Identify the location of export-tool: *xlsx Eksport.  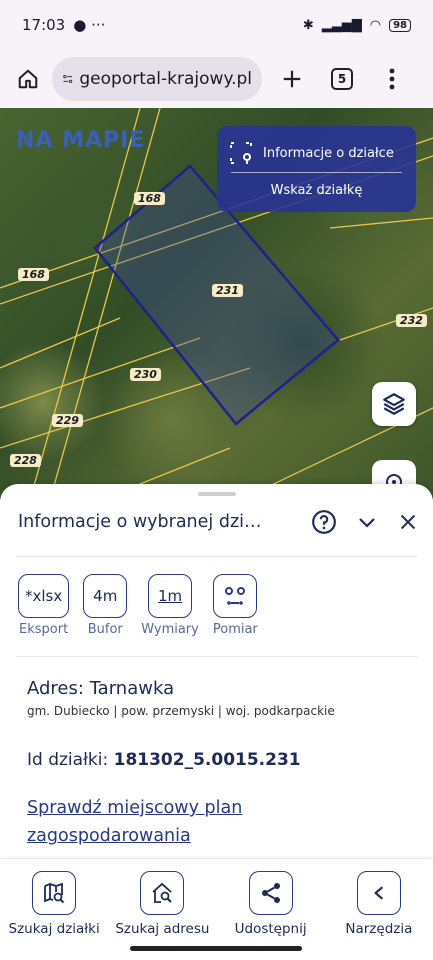
(44, 605).